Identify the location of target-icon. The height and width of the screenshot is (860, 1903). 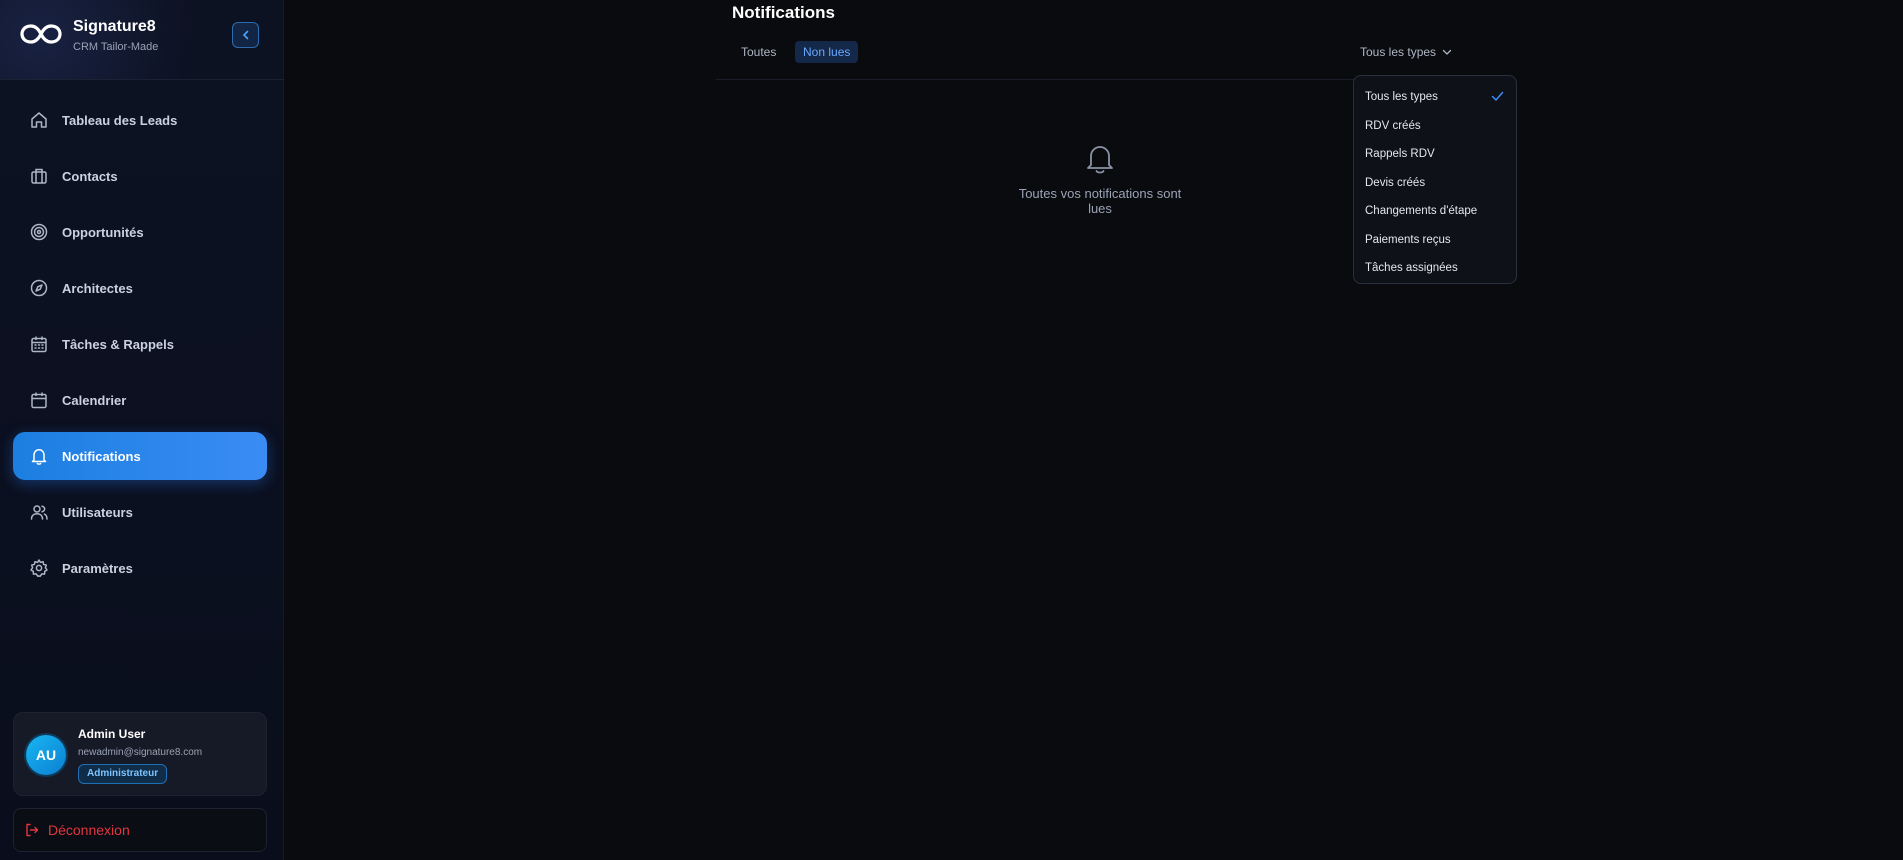
(39, 232).